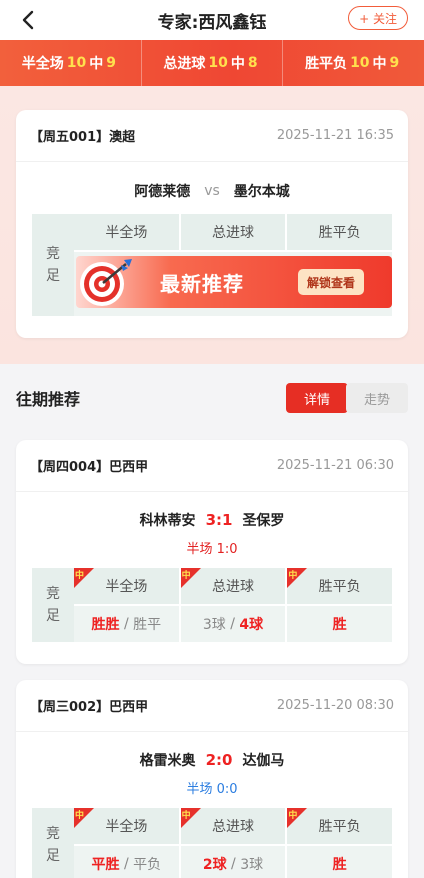 The width and height of the screenshot is (424, 878). What do you see at coordinates (147, 625) in the screenshot?
I see `pick-miss: 胜平` at bounding box center [147, 625].